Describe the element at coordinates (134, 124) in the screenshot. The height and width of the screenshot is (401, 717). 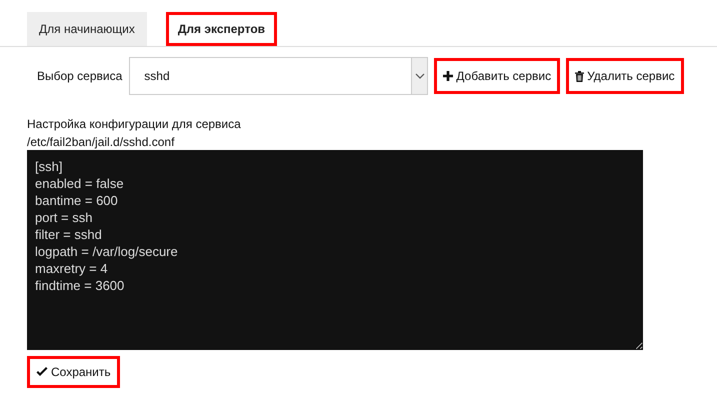
I see `section-title: Настройка конфигурации для сервиса` at that location.